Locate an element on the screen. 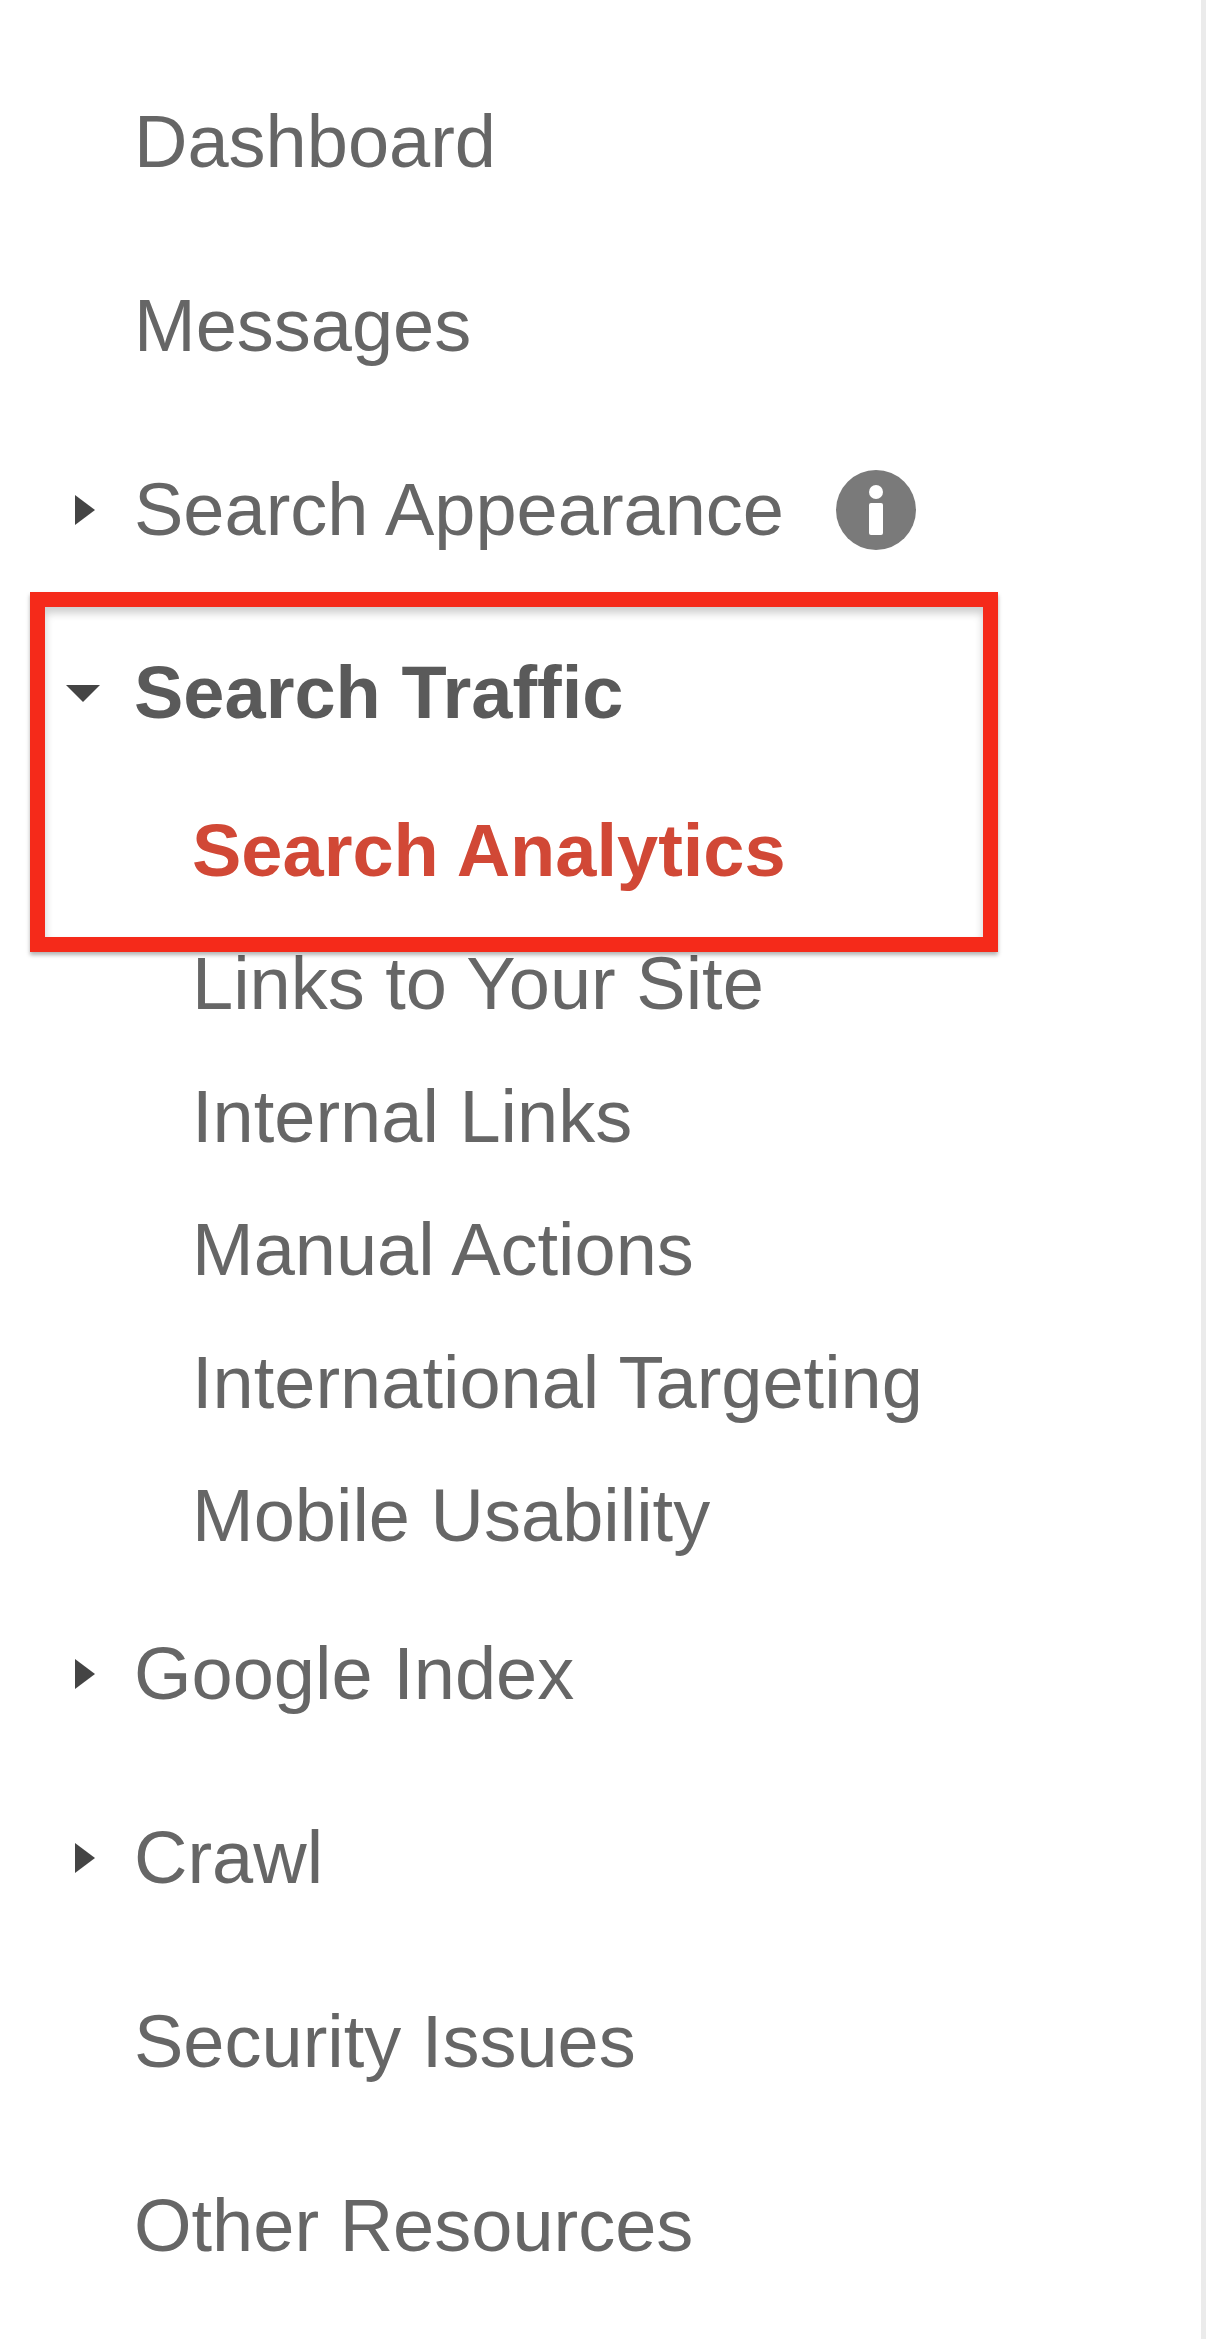  nav-sublink: Manual Actions is located at coordinates (443, 1249).